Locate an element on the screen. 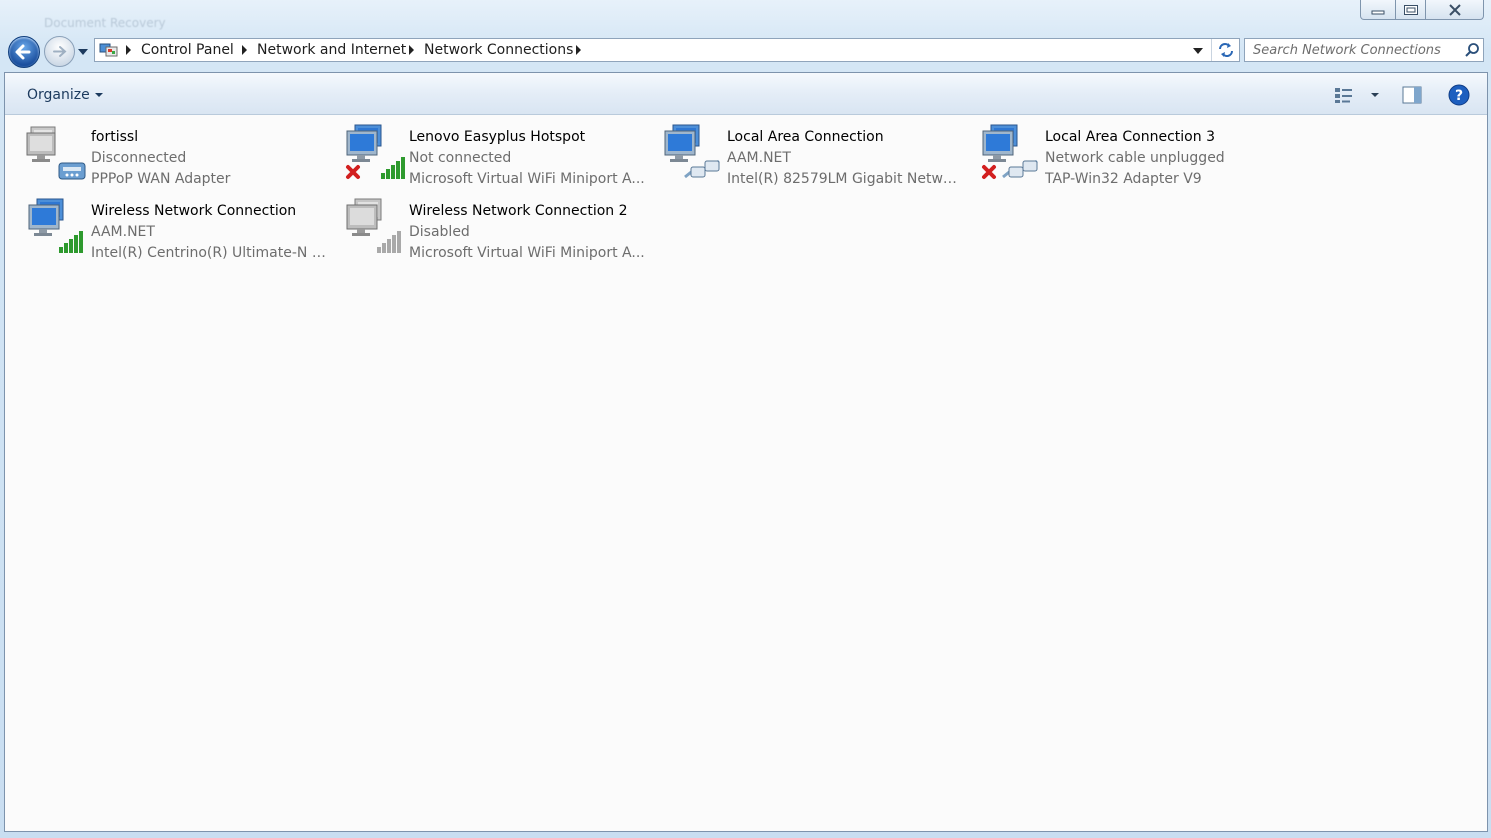 This screenshot has height=838, width=1491. breadcrumb-network-and-internet: Network and Internet is located at coordinates (331, 50).